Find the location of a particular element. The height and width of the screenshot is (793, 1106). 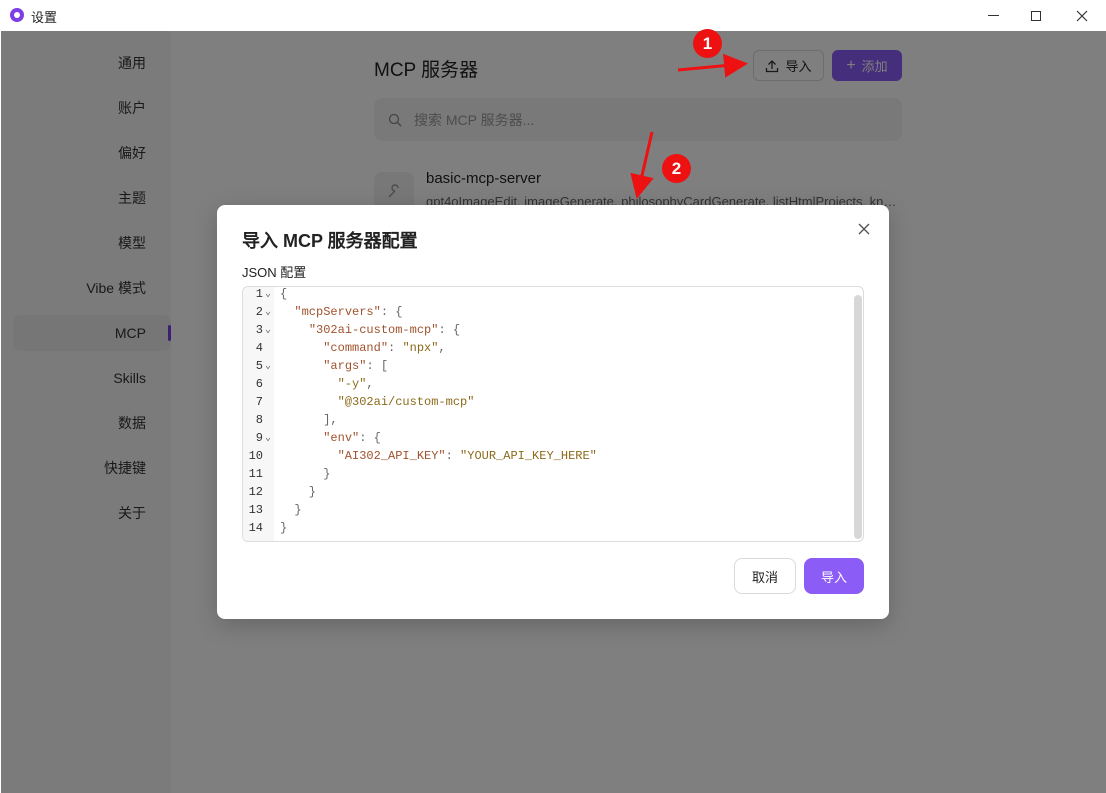

code-text: "@302ai/custom-mcp" is located at coordinates (406, 402).